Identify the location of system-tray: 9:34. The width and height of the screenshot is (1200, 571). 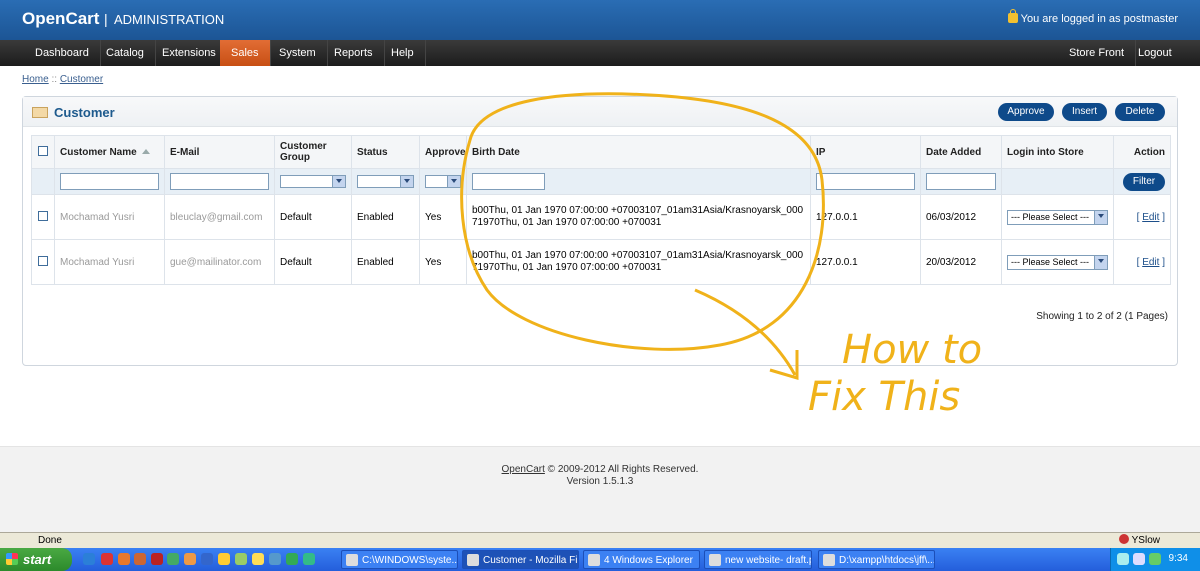
(1155, 559).